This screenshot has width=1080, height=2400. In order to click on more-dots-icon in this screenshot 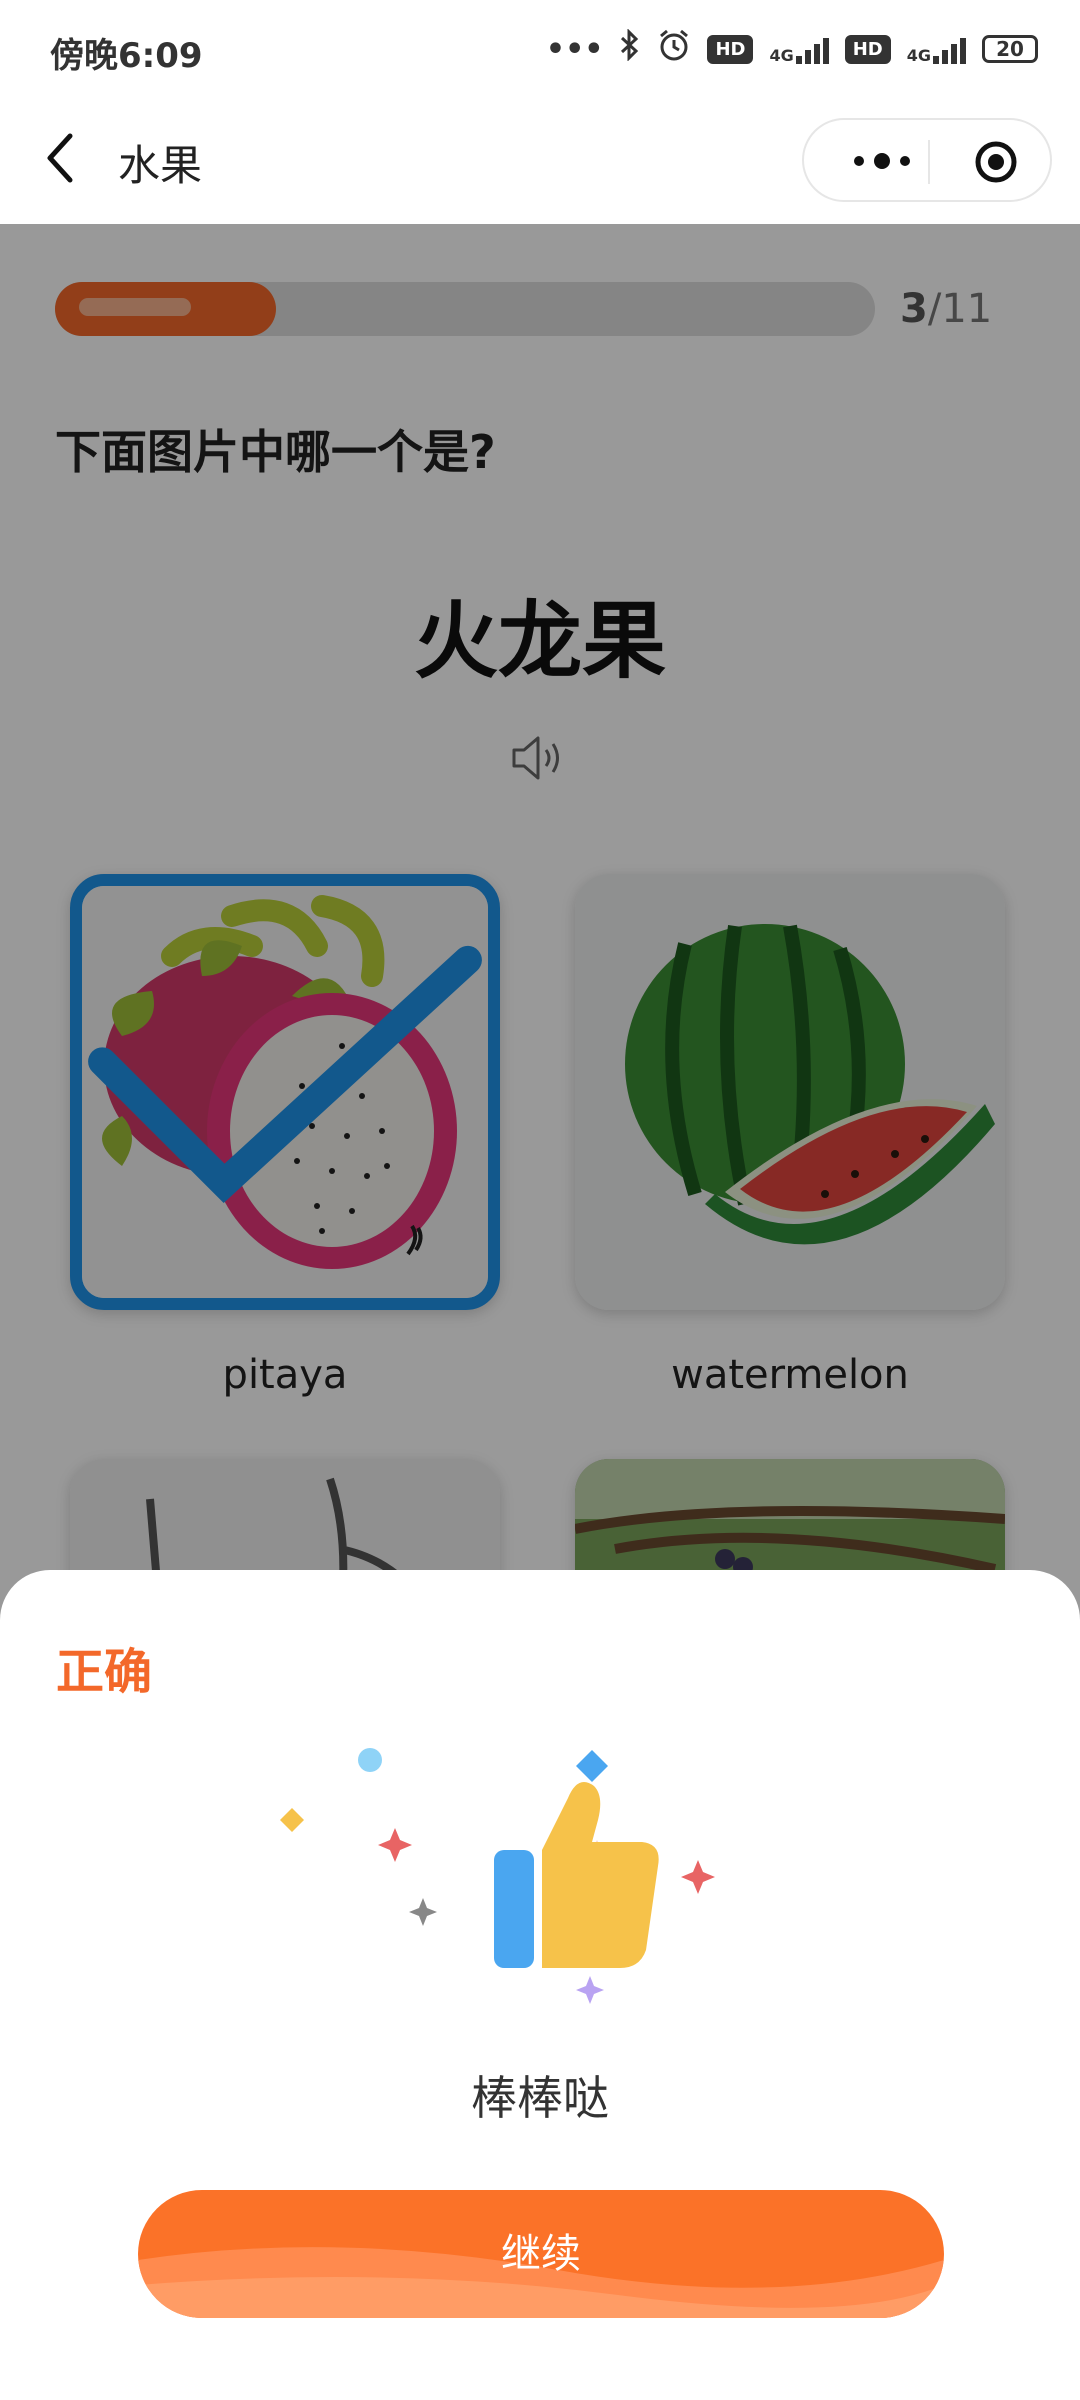, I will do `click(882, 161)`.